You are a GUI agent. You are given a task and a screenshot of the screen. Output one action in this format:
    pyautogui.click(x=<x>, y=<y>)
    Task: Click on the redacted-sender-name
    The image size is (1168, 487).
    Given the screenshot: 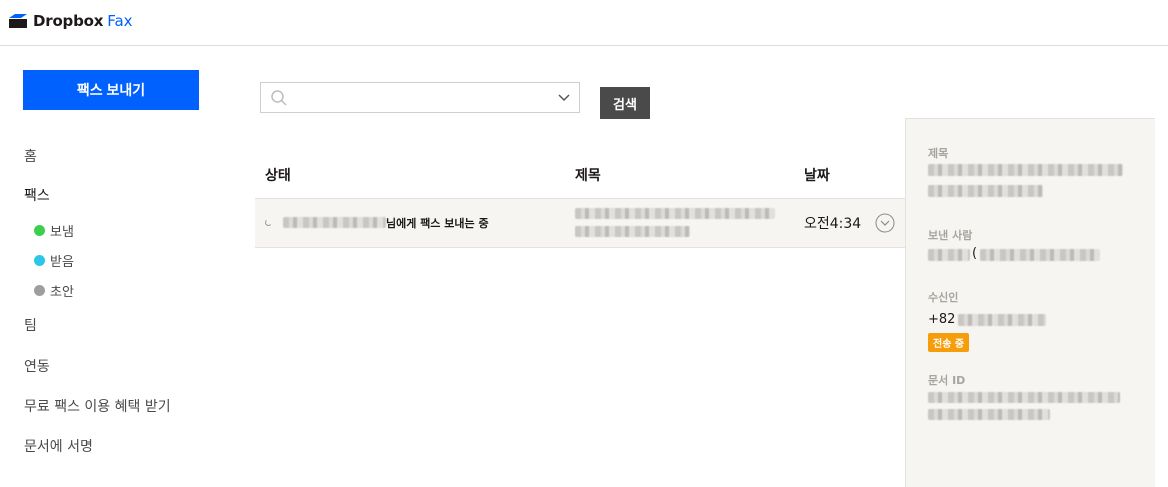 What is the action you would take?
    pyautogui.click(x=949, y=255)
    